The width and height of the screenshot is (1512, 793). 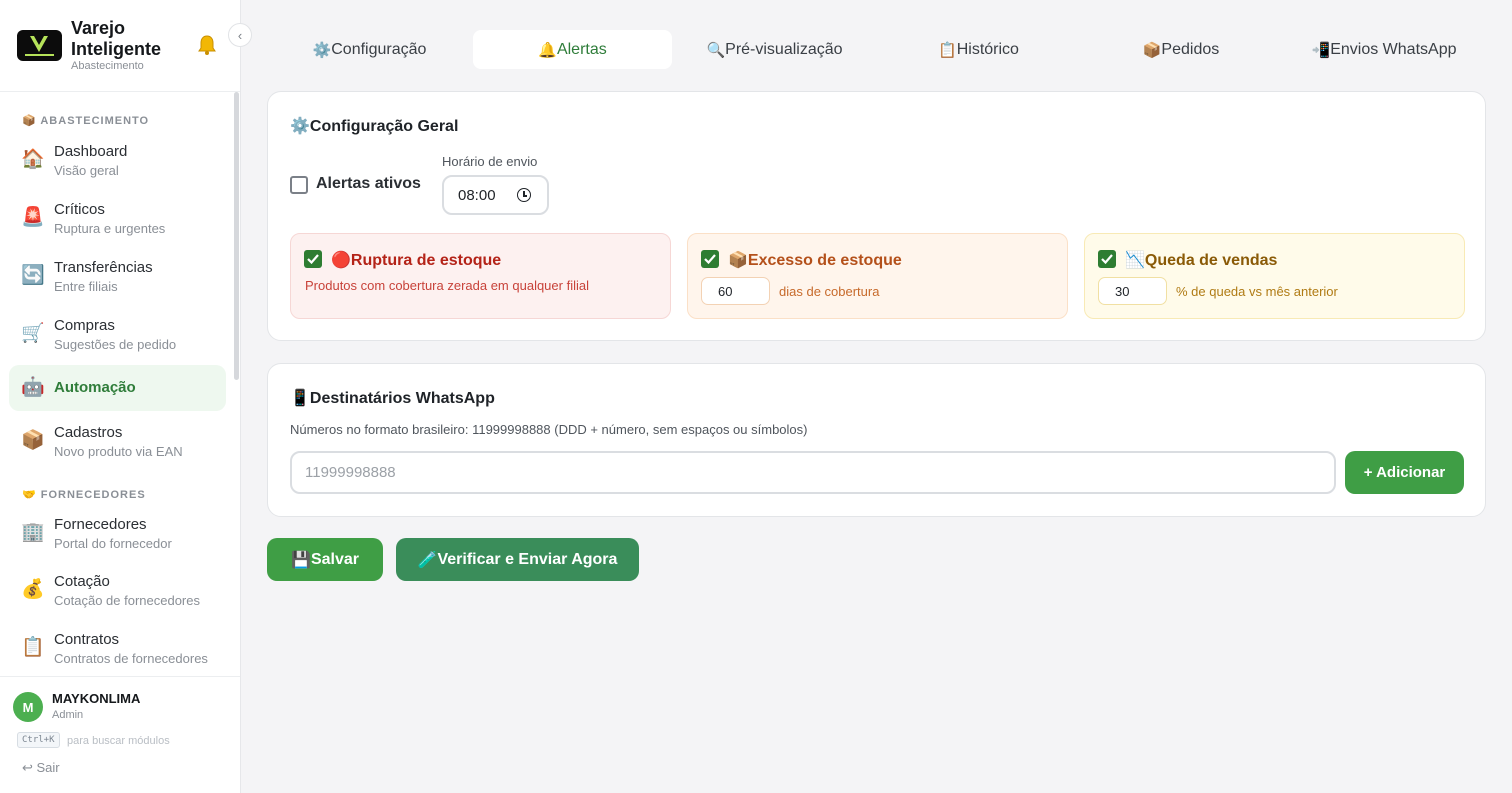 What do you see at coordinates (384, 126) in the screenshot?
I see `card-title-text: Configuração Geral` at bounding box center [384, 126].